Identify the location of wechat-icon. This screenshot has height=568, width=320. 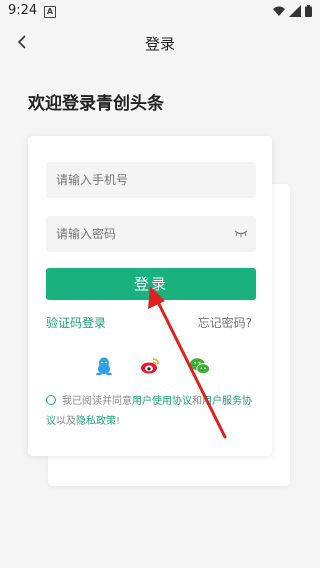
(200, 366).